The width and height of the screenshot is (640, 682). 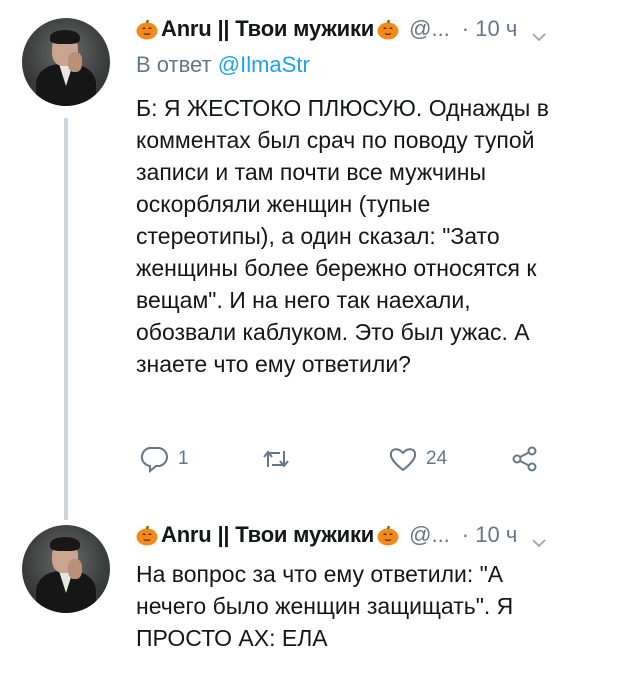 What do you see at coordinates (283, 204) in the screenshot?
I see `text-line: оскорбляли женщин (тупые` at bounding box center [283, 204].